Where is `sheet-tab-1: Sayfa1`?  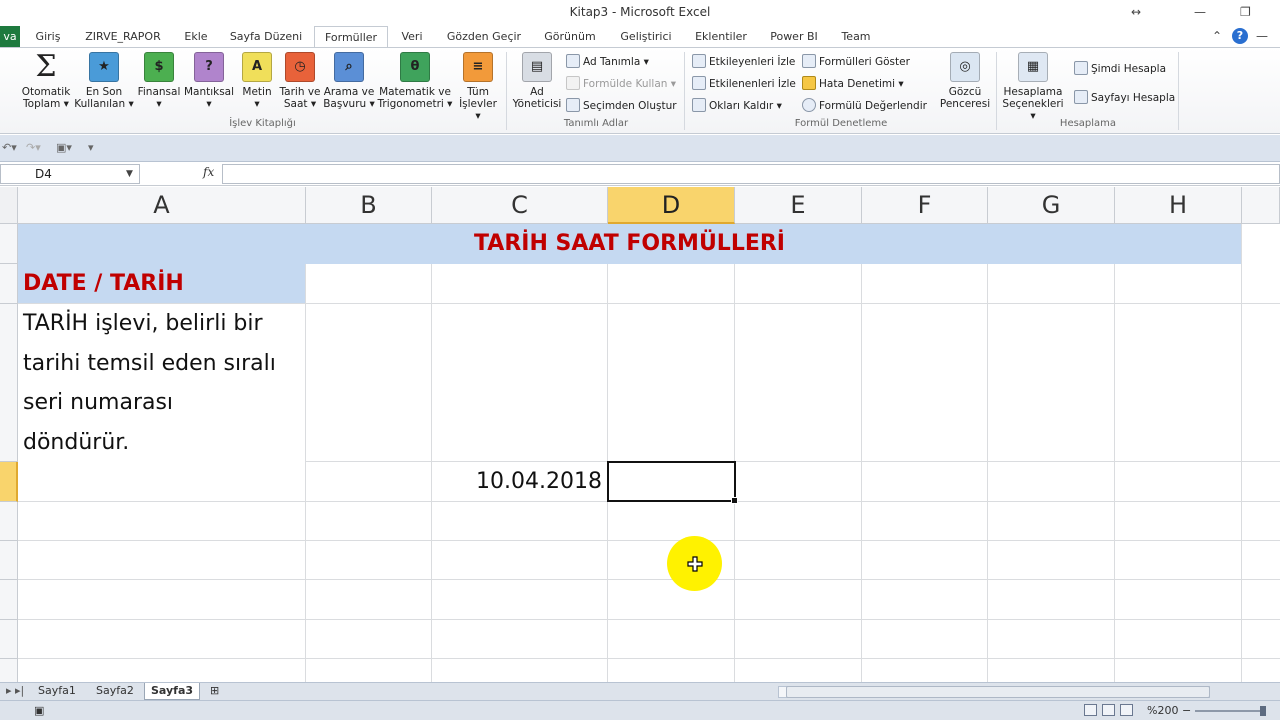 sheet-tab-1: Sayfa1 is located at coordinates (57, 691).